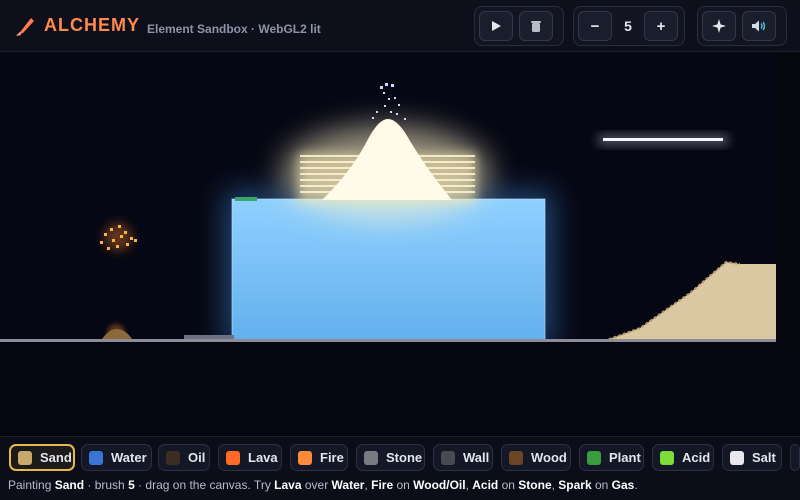 This screenshot has width=800, height=500. I want to click on element-button-water: Water, so click(116, 457).